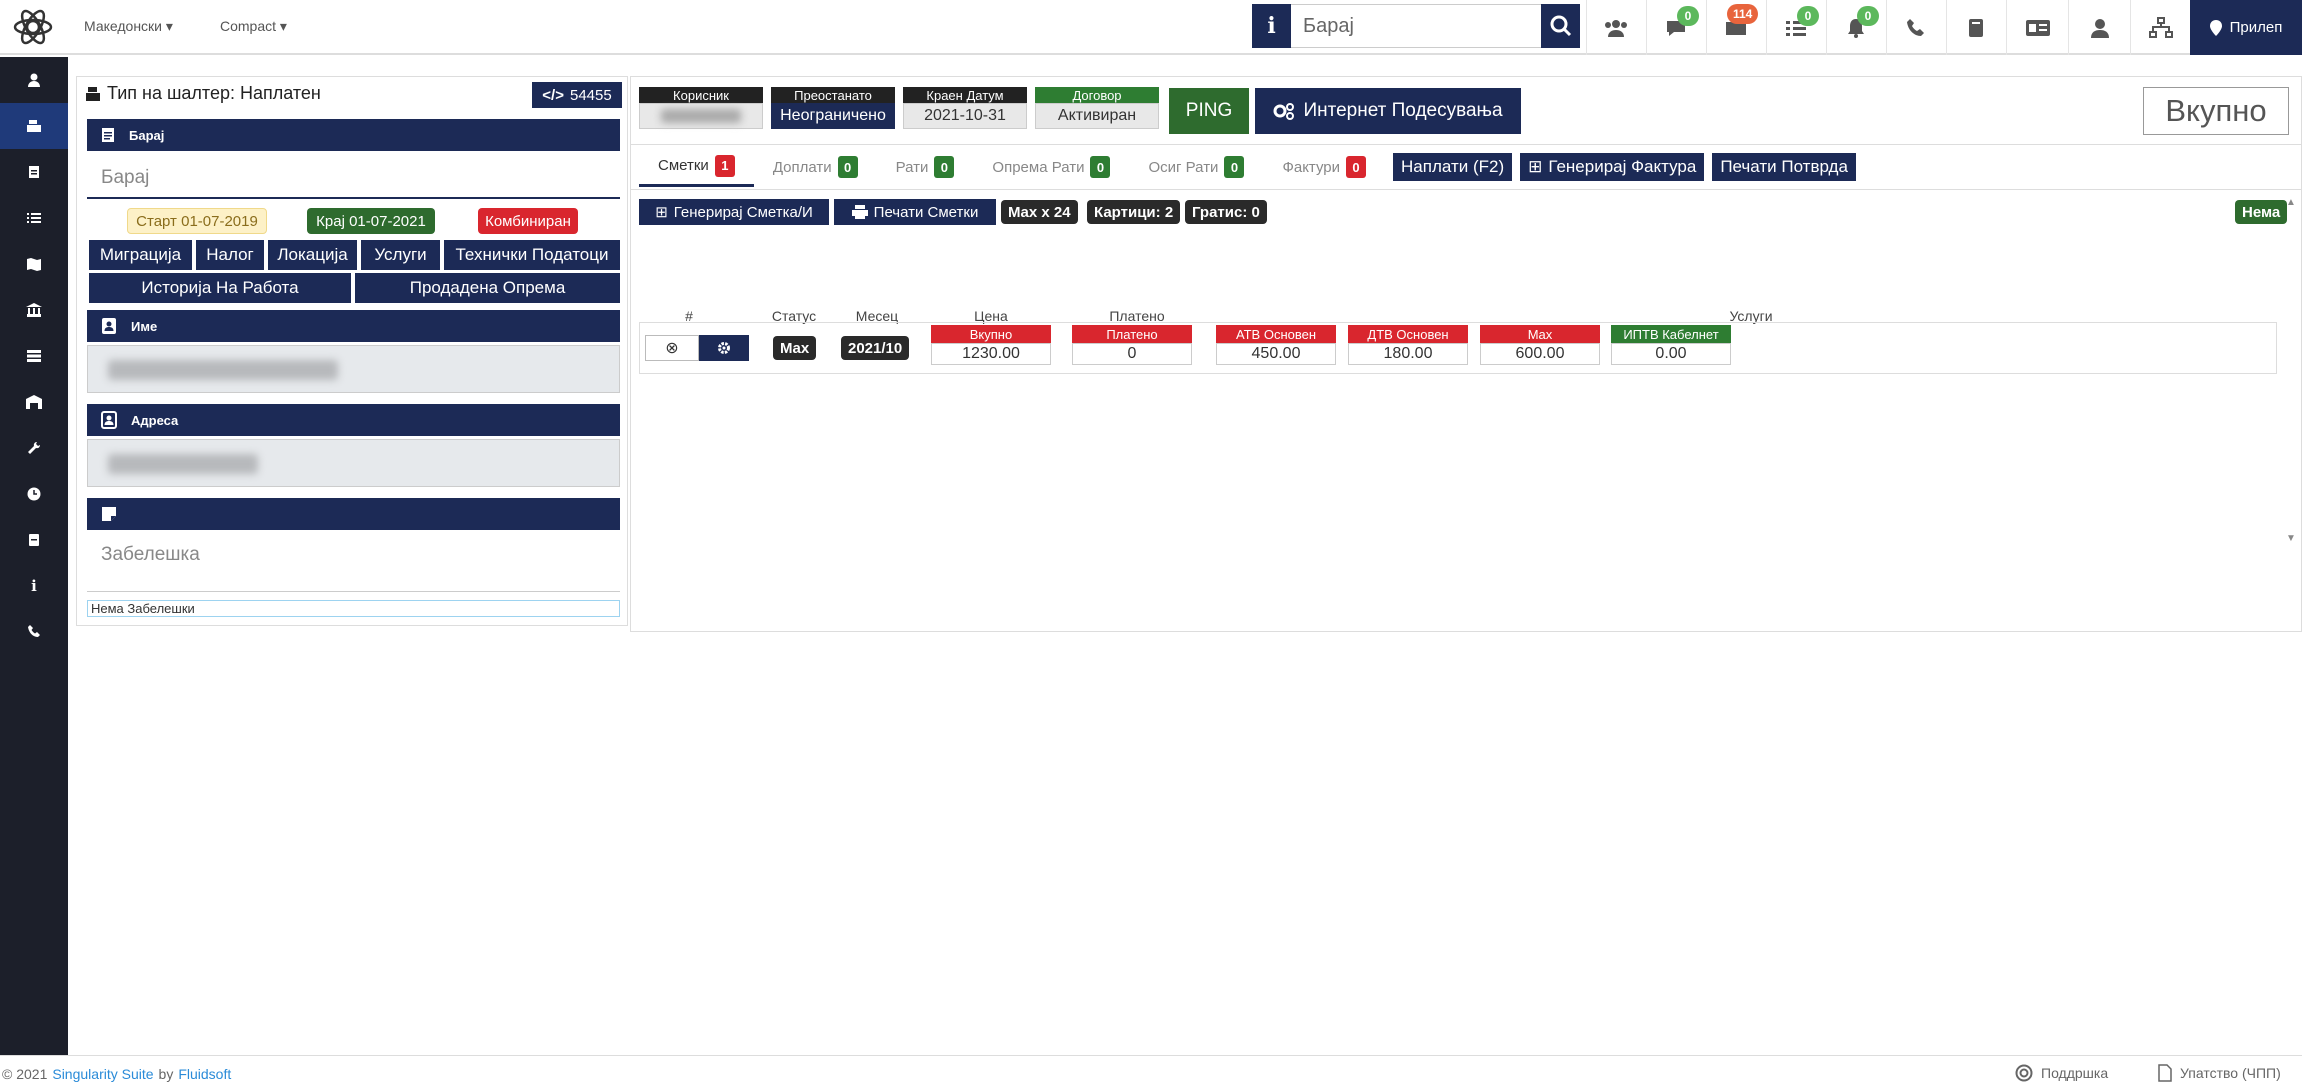 This screenshot has width=2302, height=1092. Describe the element at coordinates (400, 255) in the screenshot. I see `services-button: Услуги` at that location.